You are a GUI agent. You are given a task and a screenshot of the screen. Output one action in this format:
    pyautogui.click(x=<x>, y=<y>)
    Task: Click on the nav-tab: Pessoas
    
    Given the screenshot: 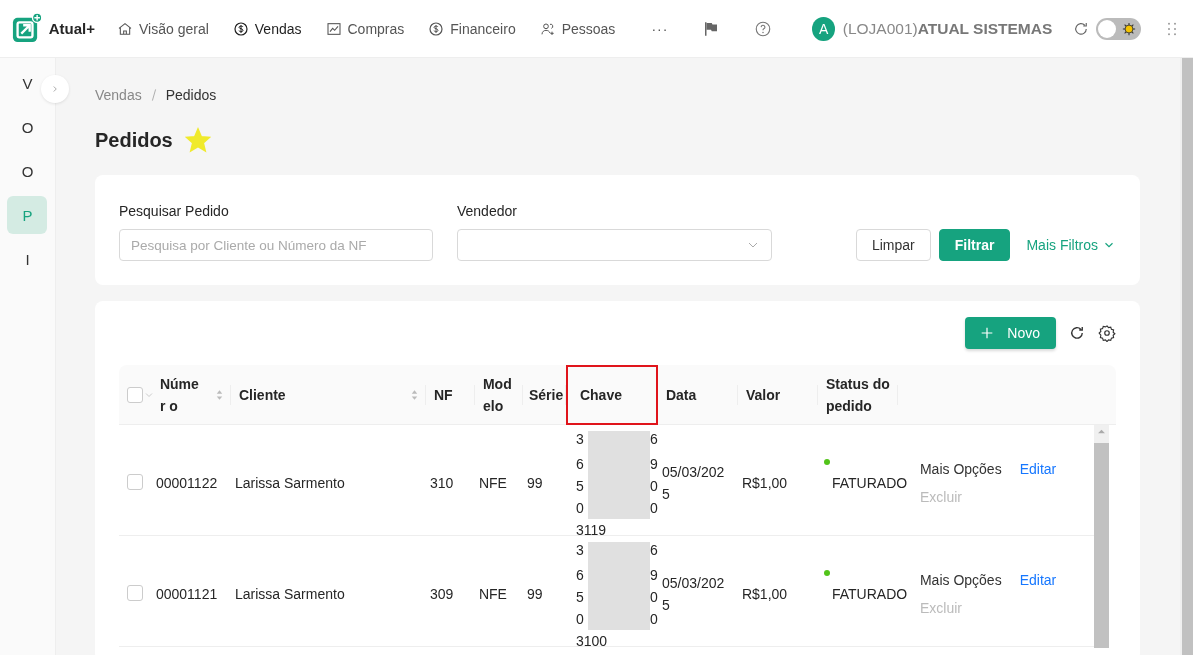 What is the action you would take?
    pyautogui.click(x=577, y=28)
    